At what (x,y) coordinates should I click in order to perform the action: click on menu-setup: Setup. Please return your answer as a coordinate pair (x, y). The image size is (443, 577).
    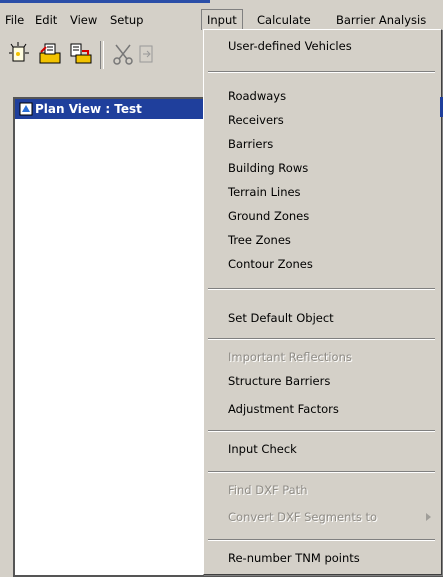
    Looking at the image, I should click on (126, 20).